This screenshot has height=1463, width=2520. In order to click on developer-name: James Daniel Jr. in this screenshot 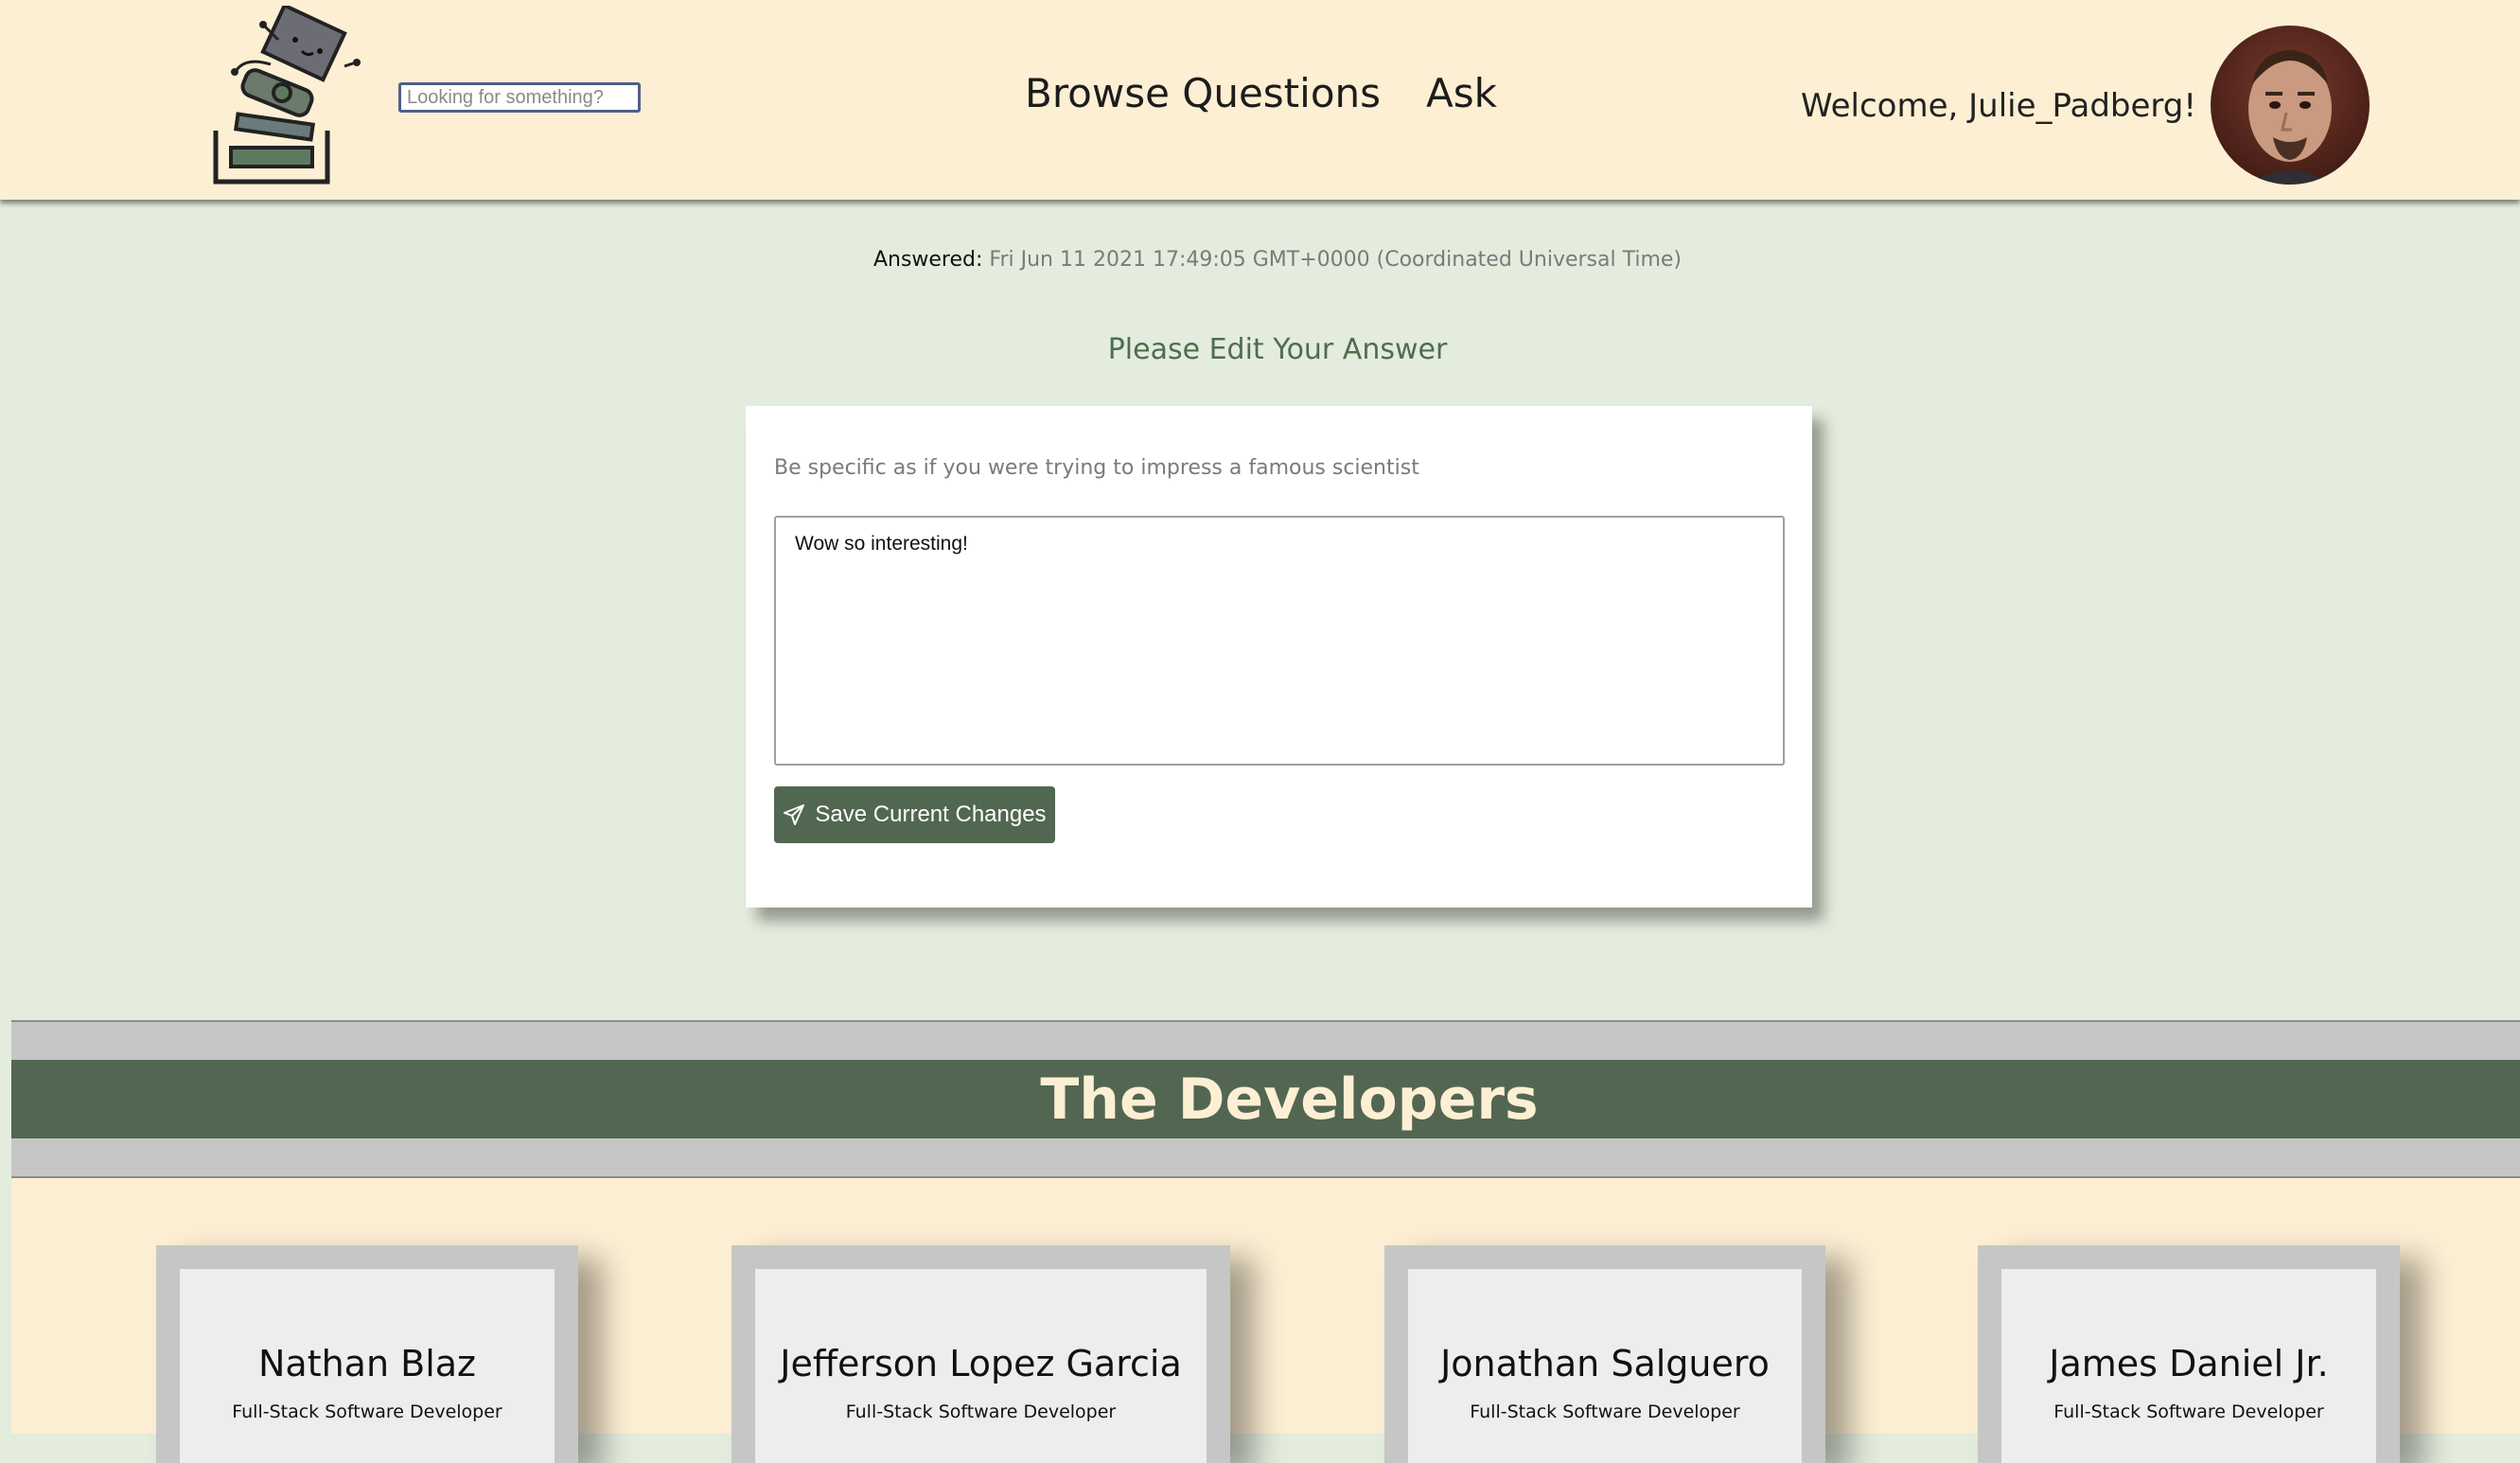, I will do `click(2189, 1363)`.